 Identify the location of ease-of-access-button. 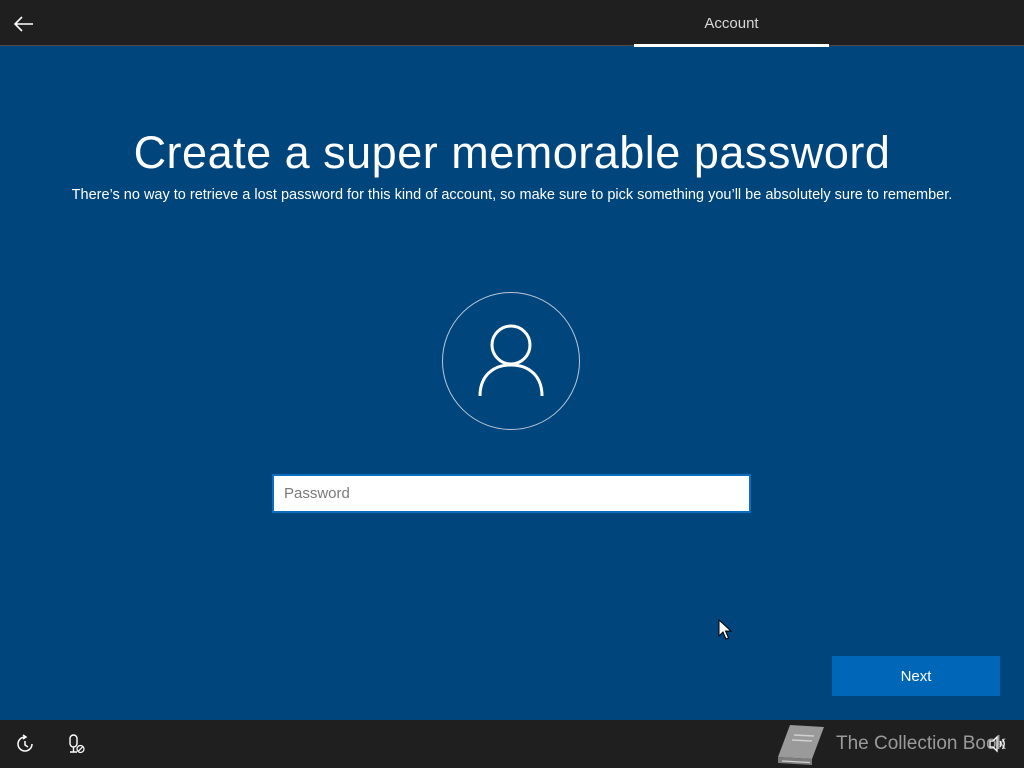
(25, 744).